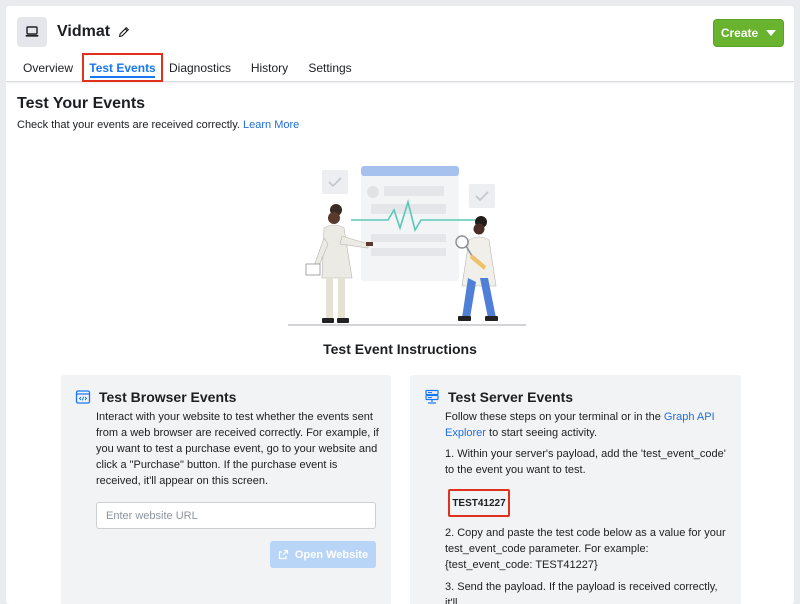  I want to click on create-button: Create, so click(748, 33).